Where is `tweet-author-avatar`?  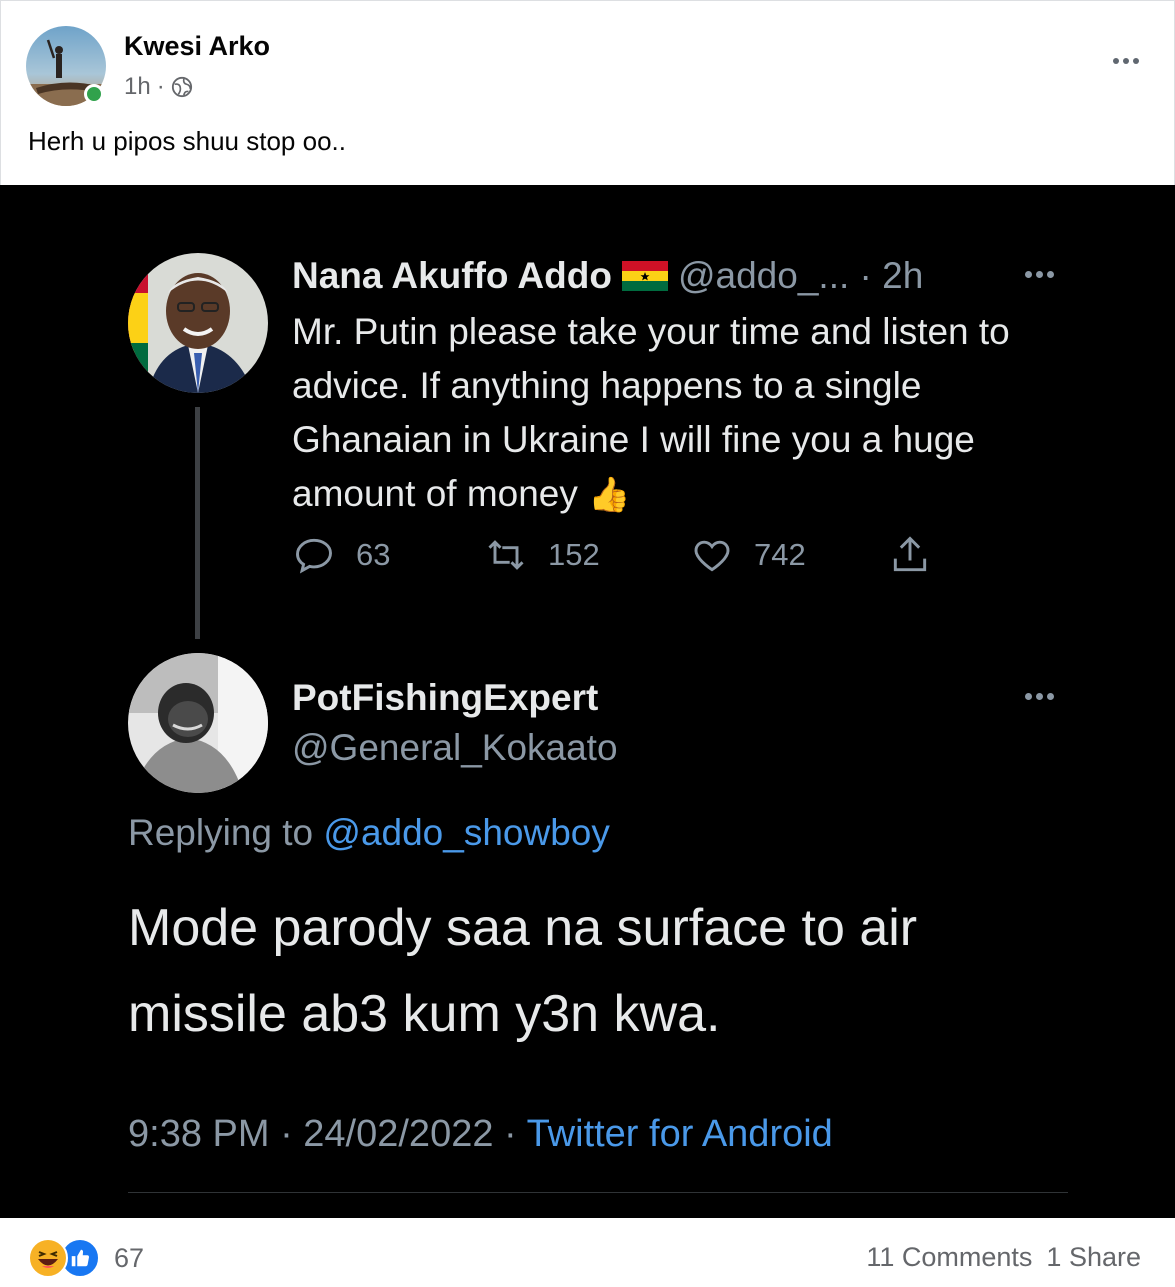
tweet-author-avatar is located at coordinates (198, 323).